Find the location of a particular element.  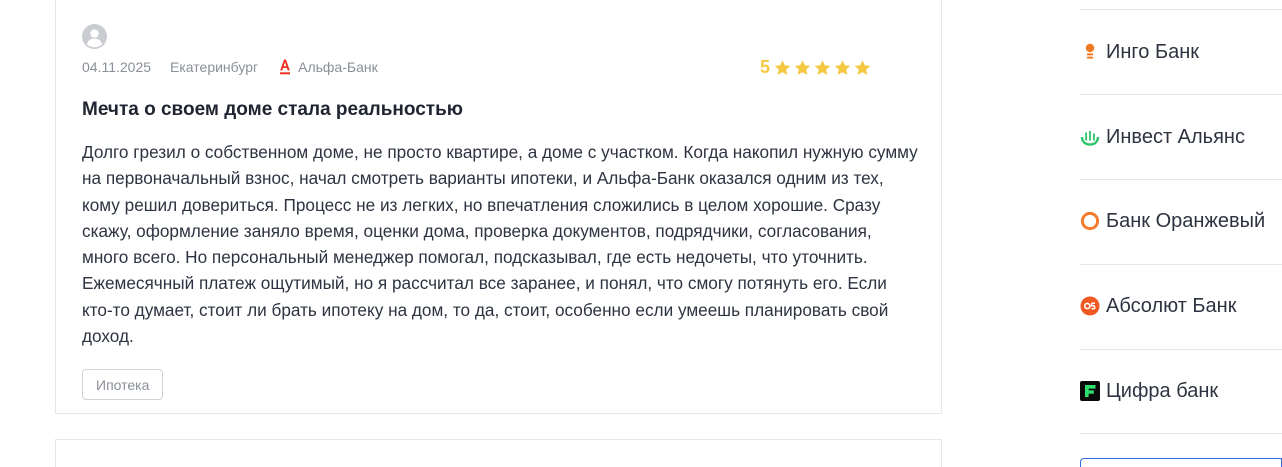

review-date: 04.11.2025 is located at coordinates (117, 67).